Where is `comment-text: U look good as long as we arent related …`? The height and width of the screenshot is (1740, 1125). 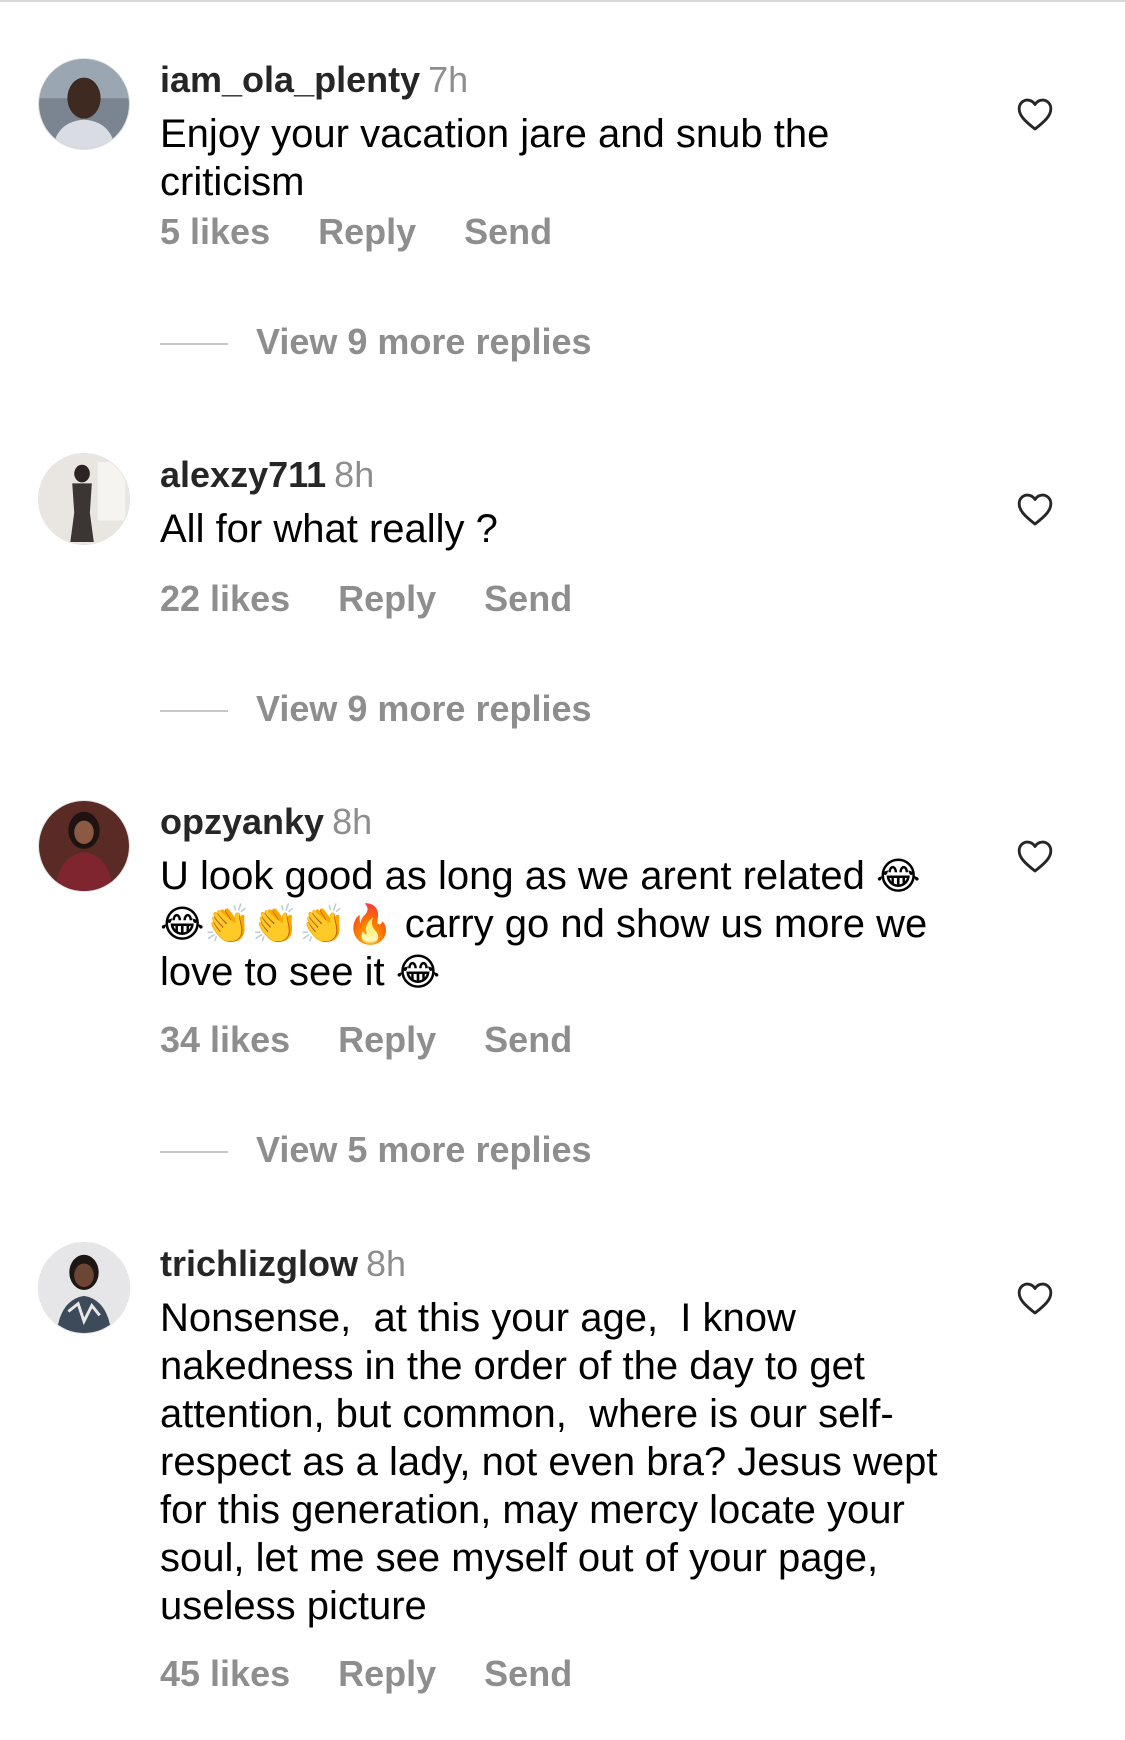
comment-text: U look good as long as we arent related … is located at coordinates (550, 924).